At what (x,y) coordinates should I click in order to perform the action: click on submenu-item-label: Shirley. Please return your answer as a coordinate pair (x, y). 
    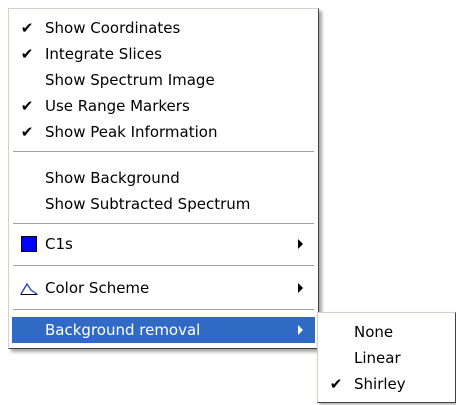
    Looking at the image, I should click on (380, 384).